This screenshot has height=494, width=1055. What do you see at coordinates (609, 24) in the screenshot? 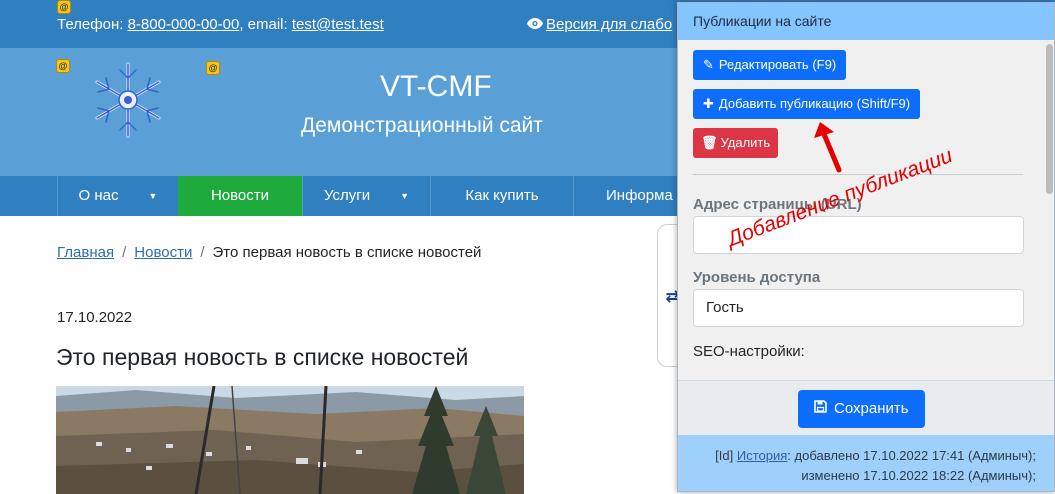
I see `accessible-version-label: Версия для слабо` at bounding box center [609, 24].